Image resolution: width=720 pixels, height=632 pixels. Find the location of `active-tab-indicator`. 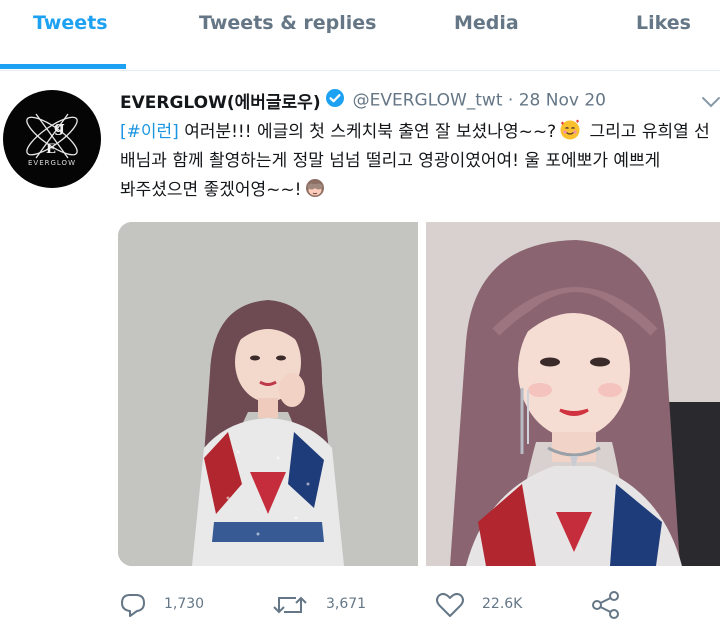

active-tab-indicator is located at coordinates (63, 66).